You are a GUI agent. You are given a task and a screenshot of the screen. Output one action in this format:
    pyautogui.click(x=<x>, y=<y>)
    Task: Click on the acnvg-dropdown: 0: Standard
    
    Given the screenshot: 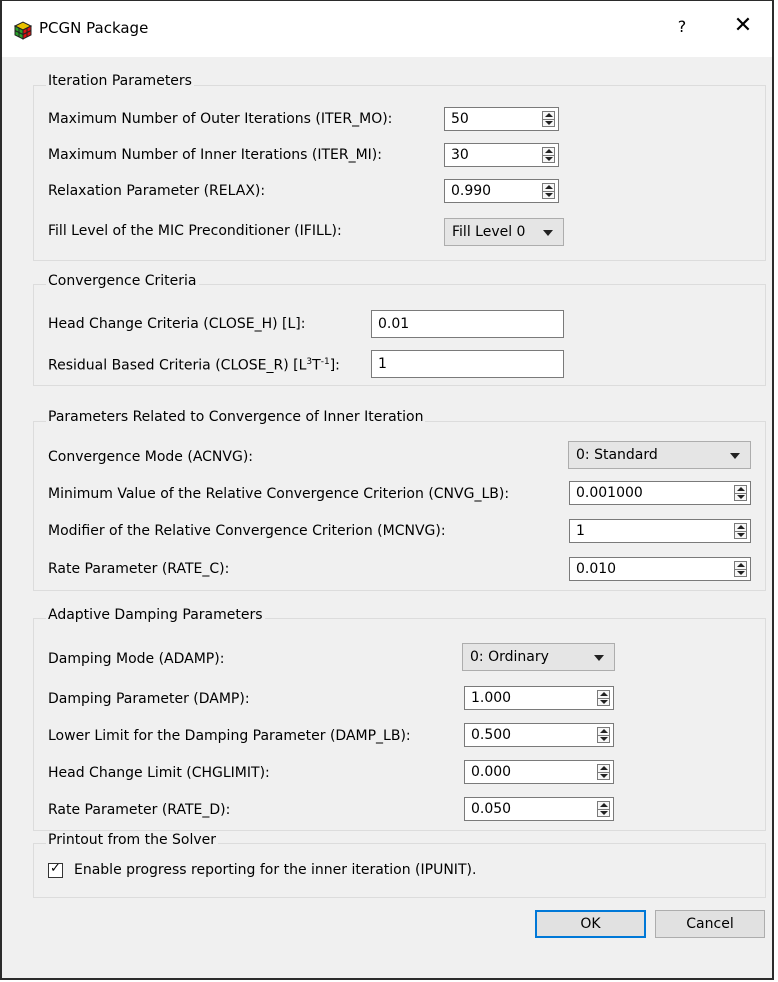 What is the action you would take?
    pyautogui.click(x=659, y=455)
    